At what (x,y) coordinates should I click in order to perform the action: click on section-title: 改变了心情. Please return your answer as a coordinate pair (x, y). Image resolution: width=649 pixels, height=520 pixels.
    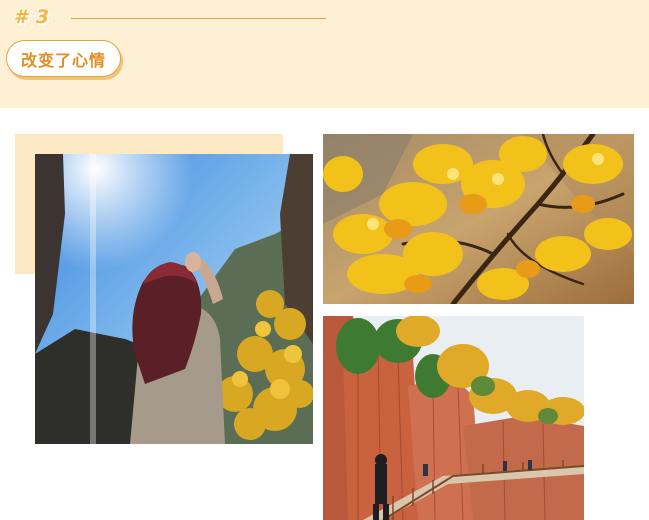
    Looking at the image, I should click on (63, 60).